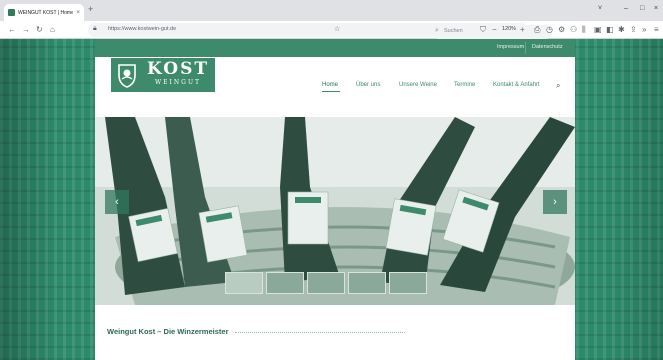  Describe the element at coordinates (598, 30) in the screenshot. I see `screenshot-icon: ▣` at that location.